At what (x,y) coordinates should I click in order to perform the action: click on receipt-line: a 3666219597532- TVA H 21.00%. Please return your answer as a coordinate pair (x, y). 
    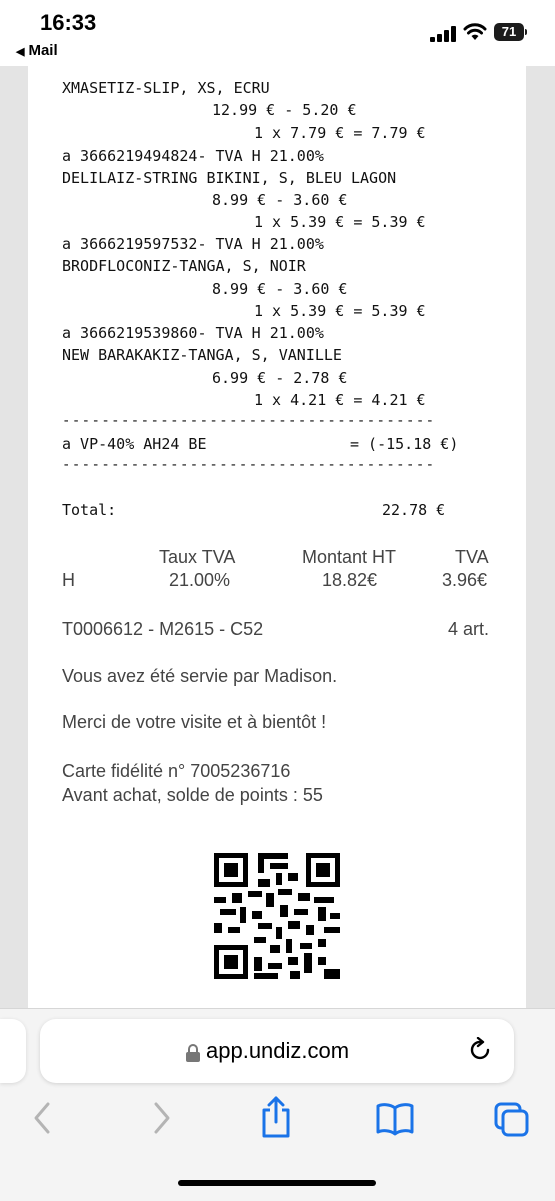
    Looking at the image, I should click on (193, 244).